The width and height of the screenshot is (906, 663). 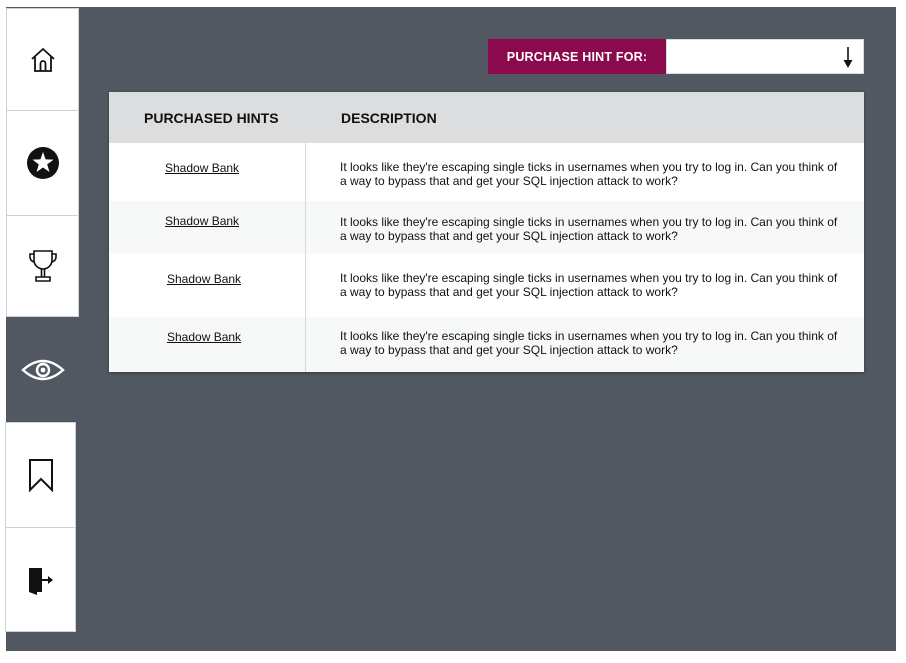 I want to click on logout-icon, so click(x=40, y=581).